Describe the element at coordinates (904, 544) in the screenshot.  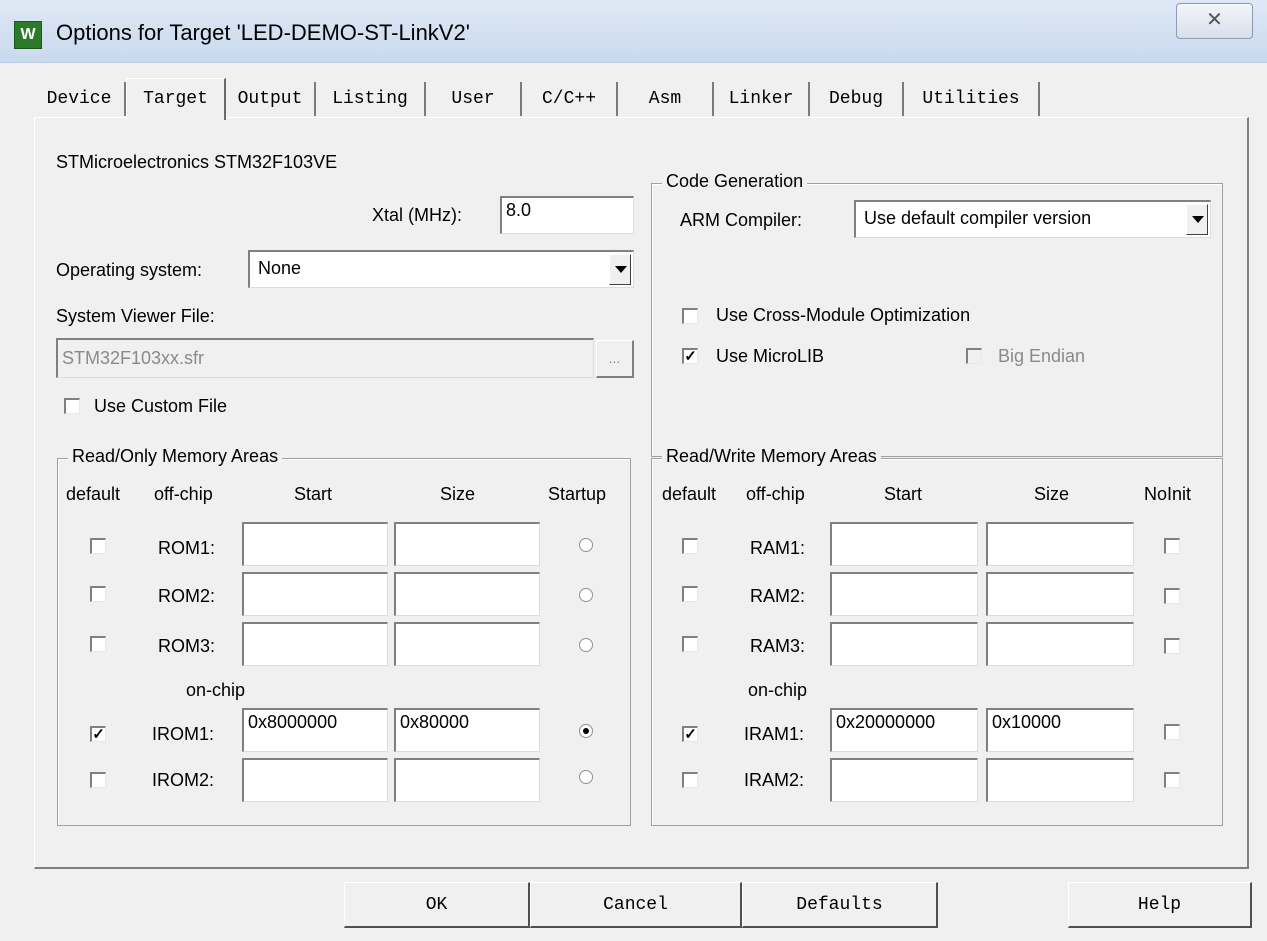
I see `ram1-start-input` at that location.